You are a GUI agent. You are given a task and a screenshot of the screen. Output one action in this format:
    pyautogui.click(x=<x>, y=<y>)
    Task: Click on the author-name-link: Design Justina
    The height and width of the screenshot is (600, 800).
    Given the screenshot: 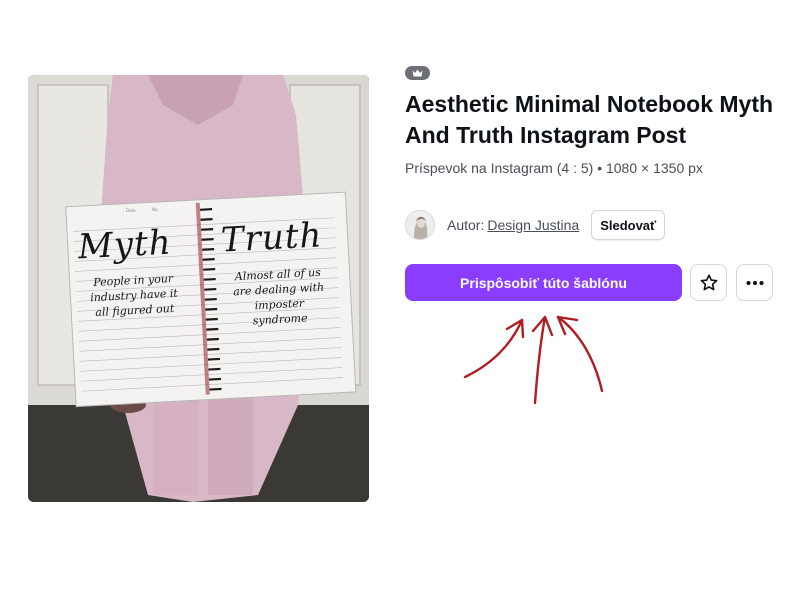 What is the action you would take?
    pyautogui.click(x=533, y=225)
    